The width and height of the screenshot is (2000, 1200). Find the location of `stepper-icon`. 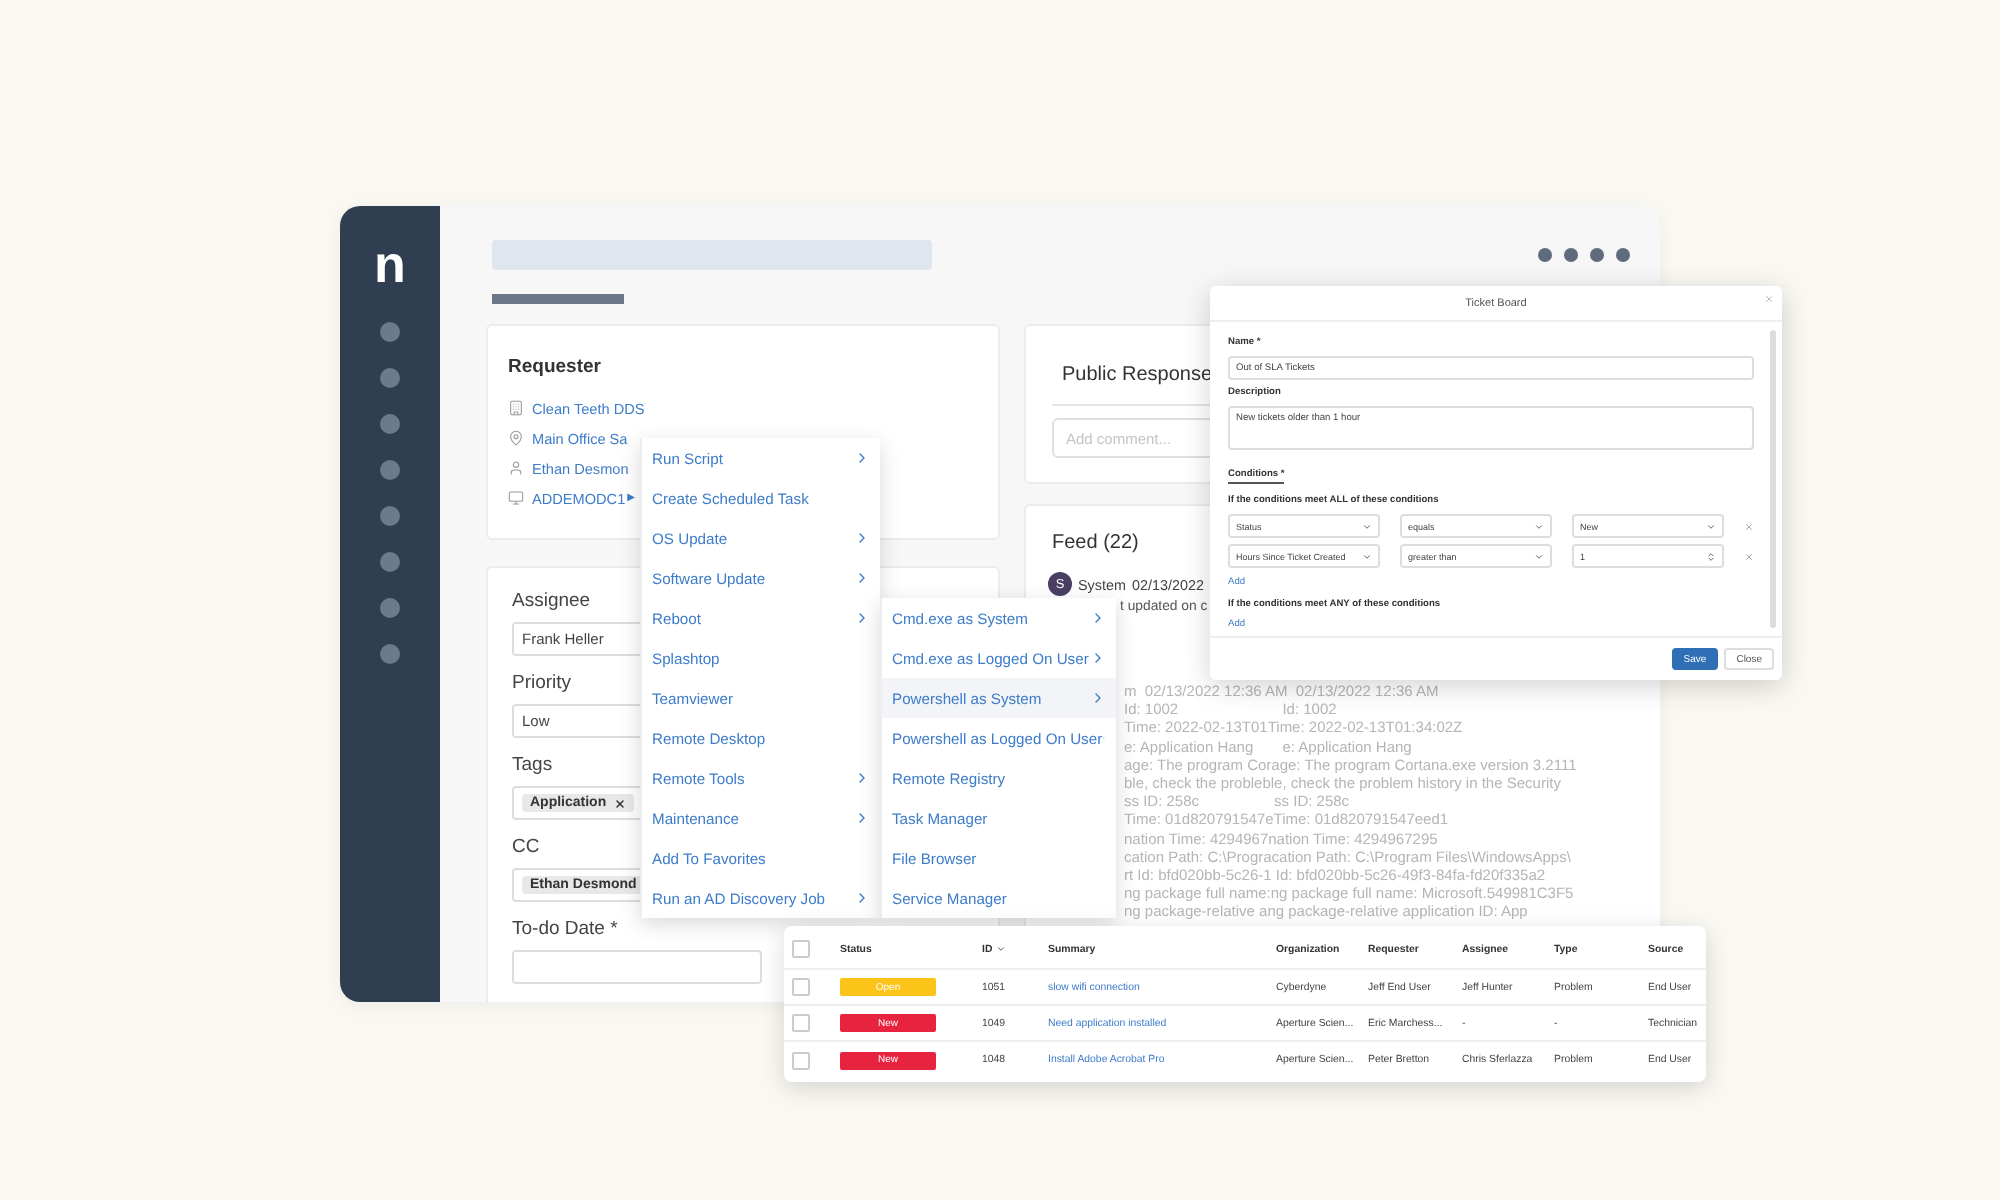

stepper-icon is located at coordinates (1711, 556).